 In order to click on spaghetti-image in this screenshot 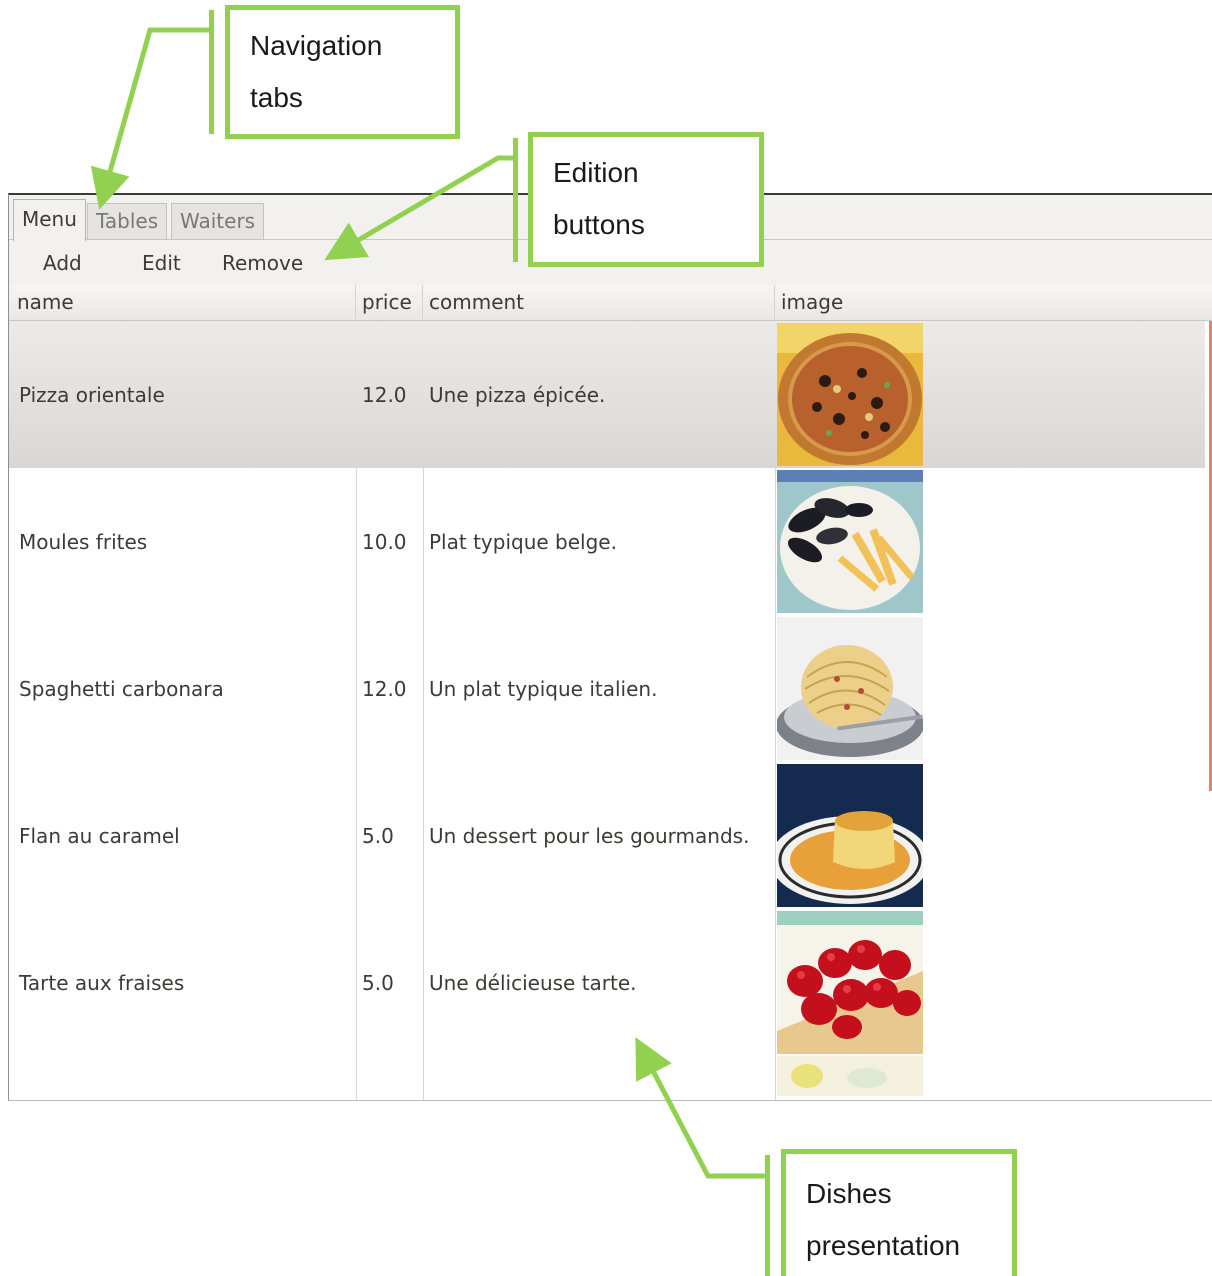, I will do `click(850, 688)`.